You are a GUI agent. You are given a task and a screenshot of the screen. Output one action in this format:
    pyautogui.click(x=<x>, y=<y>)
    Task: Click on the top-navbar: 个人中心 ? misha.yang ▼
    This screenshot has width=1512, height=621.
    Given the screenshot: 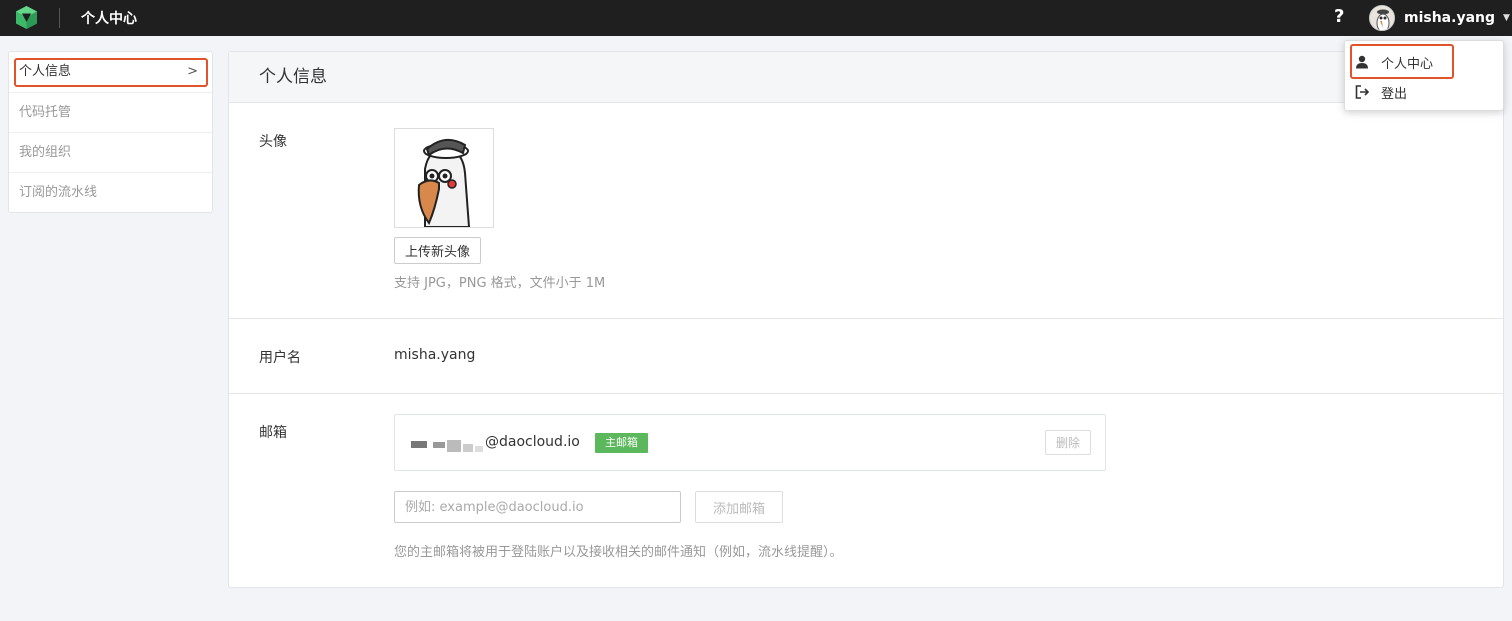 What is the action you would take?
    pyautogui.click(x=756, y=18)
    